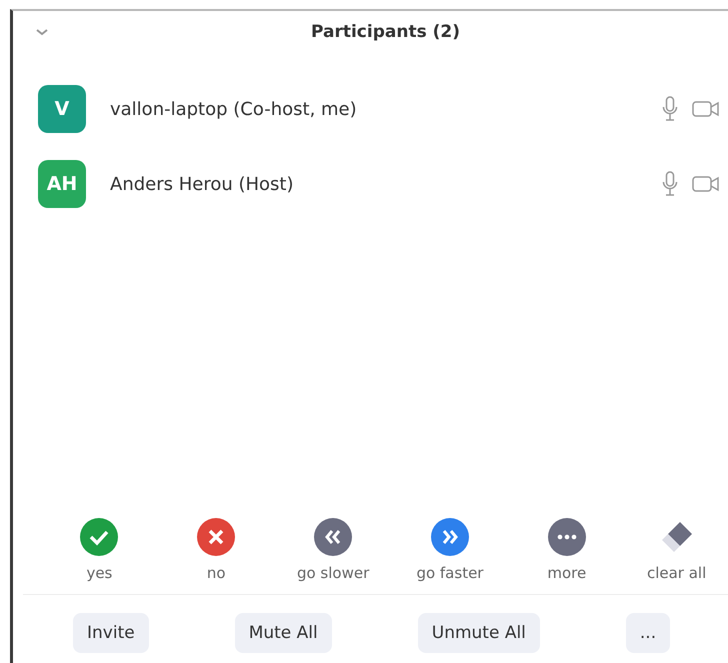 This screenshot has width=728, height=663. I want to click on more-icon, so click(567, 537).